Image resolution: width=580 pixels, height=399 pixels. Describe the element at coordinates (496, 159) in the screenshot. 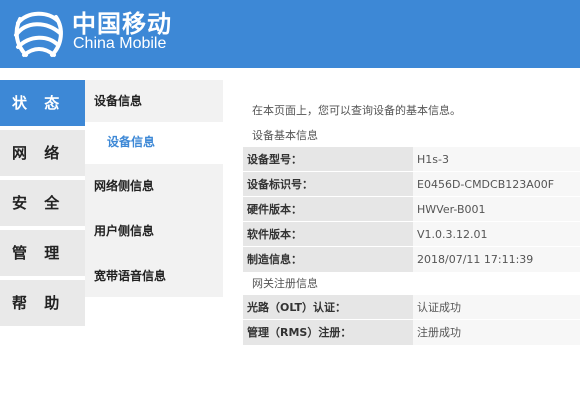

I see `row-value: H1s-3` at that location.